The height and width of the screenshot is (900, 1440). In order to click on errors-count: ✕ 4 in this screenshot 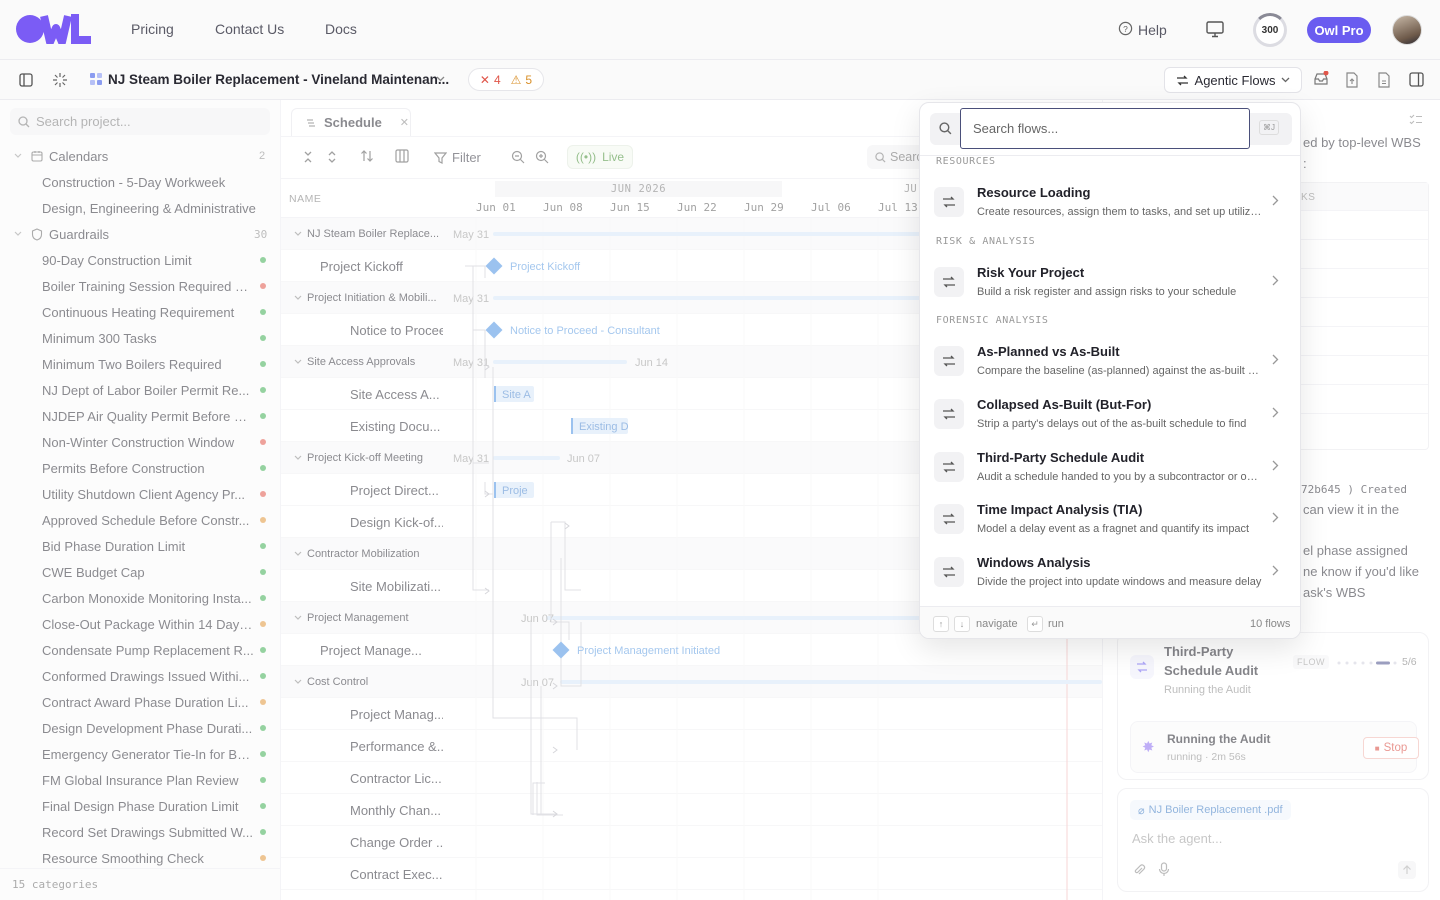, I will do `click(490, 79)`.